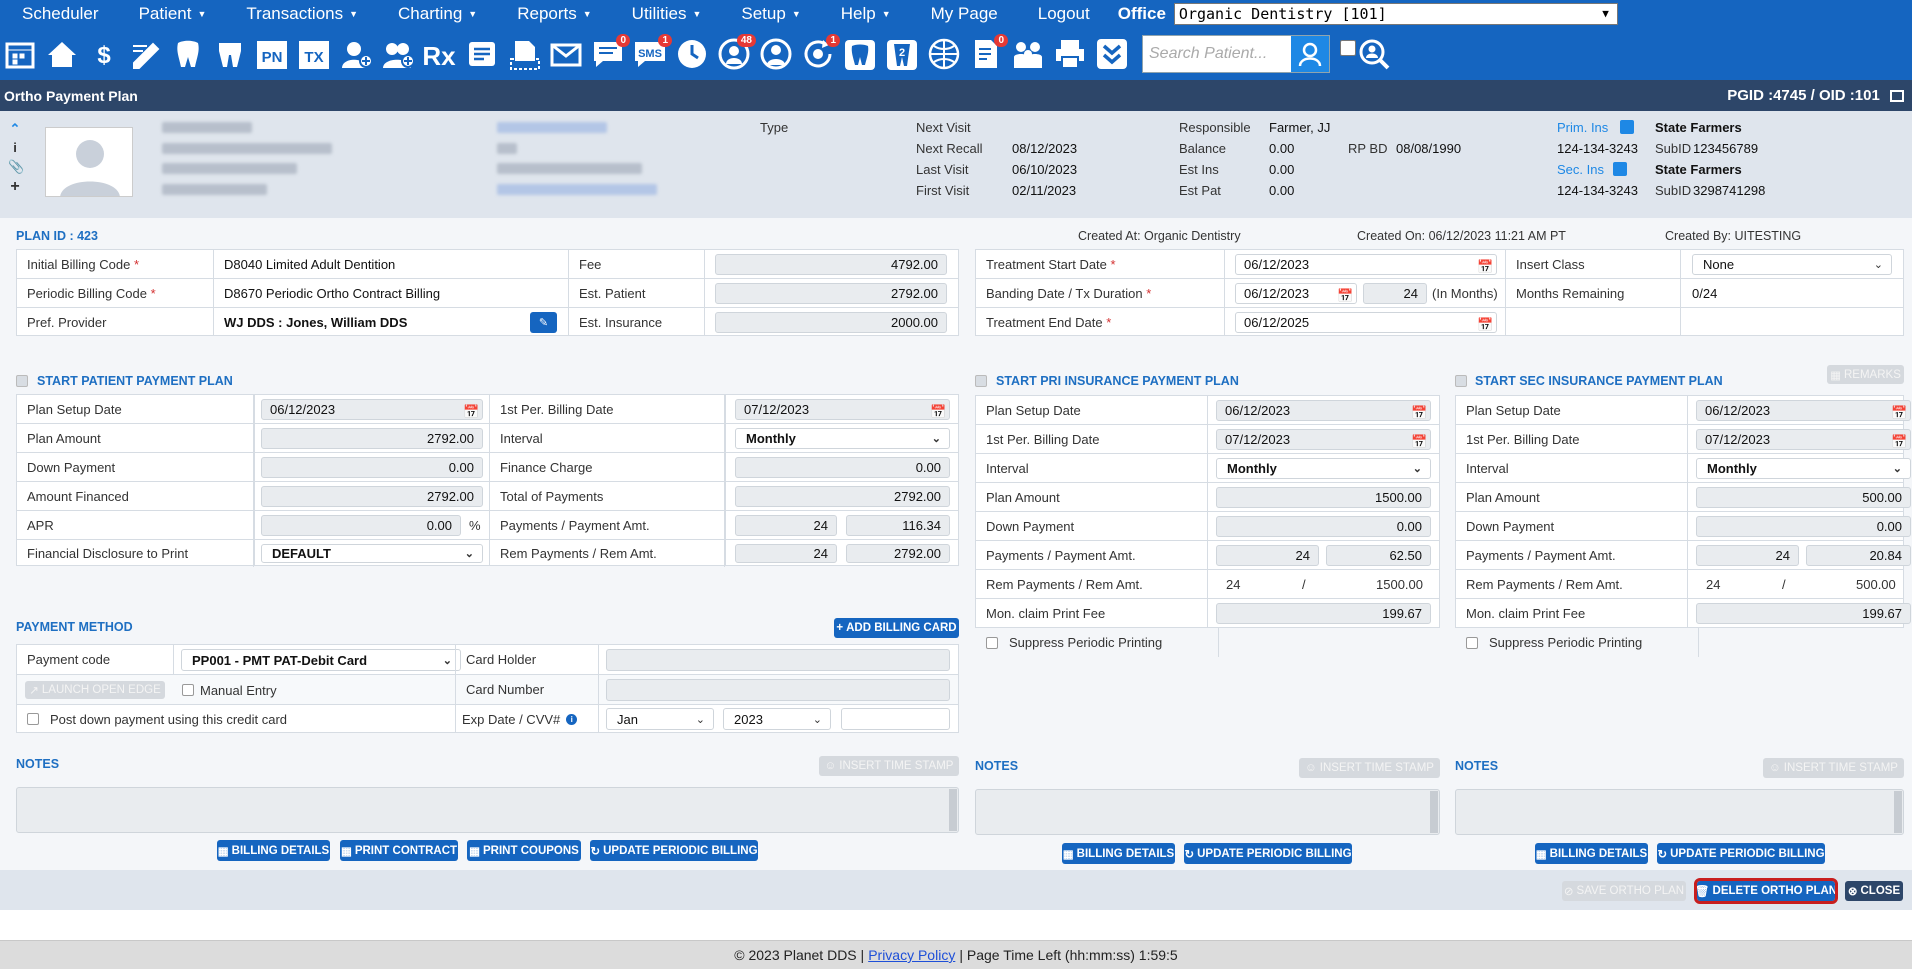  I want to click on insert-class-select: None ⌄, so click(1792, 264).